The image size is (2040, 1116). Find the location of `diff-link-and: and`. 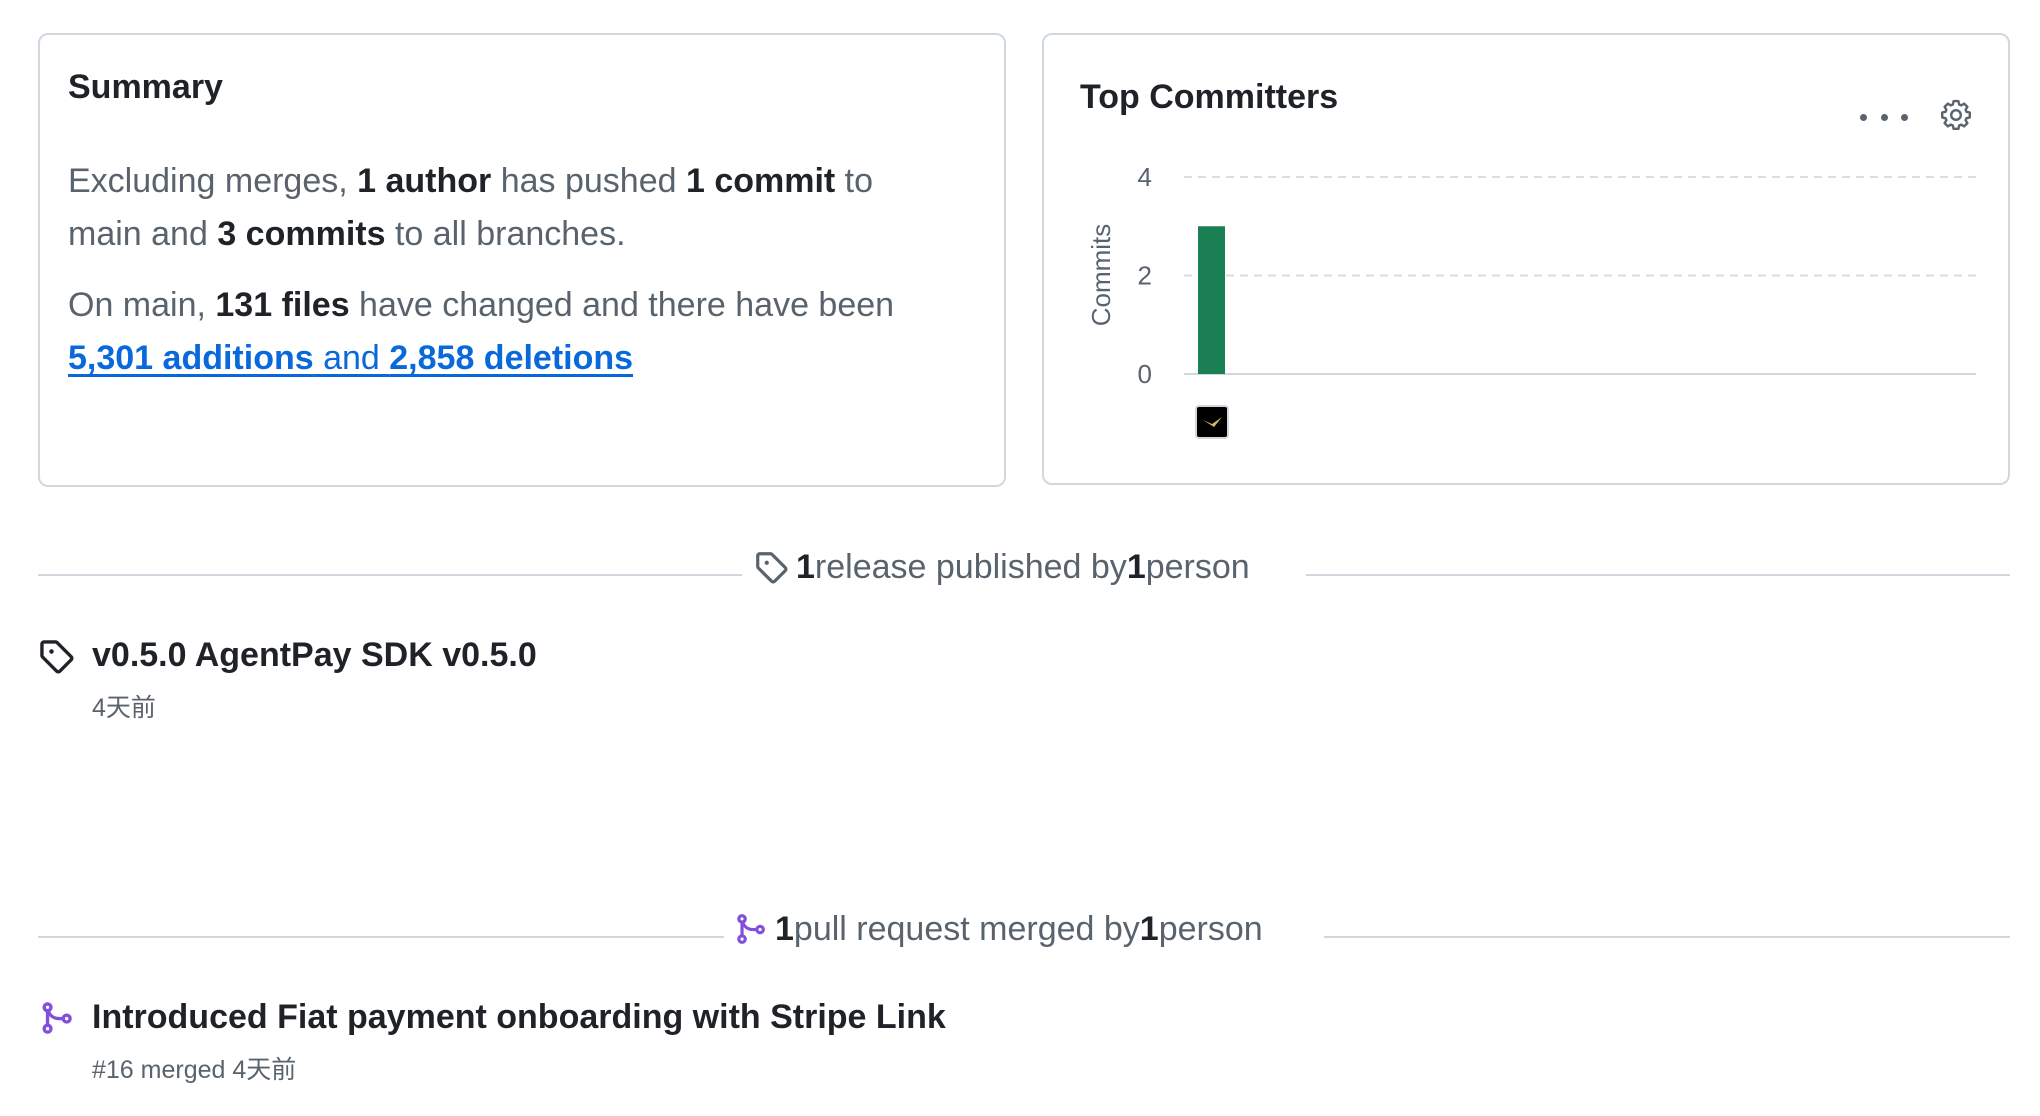

diff-link-and: and is located at coordinates (351, 358).